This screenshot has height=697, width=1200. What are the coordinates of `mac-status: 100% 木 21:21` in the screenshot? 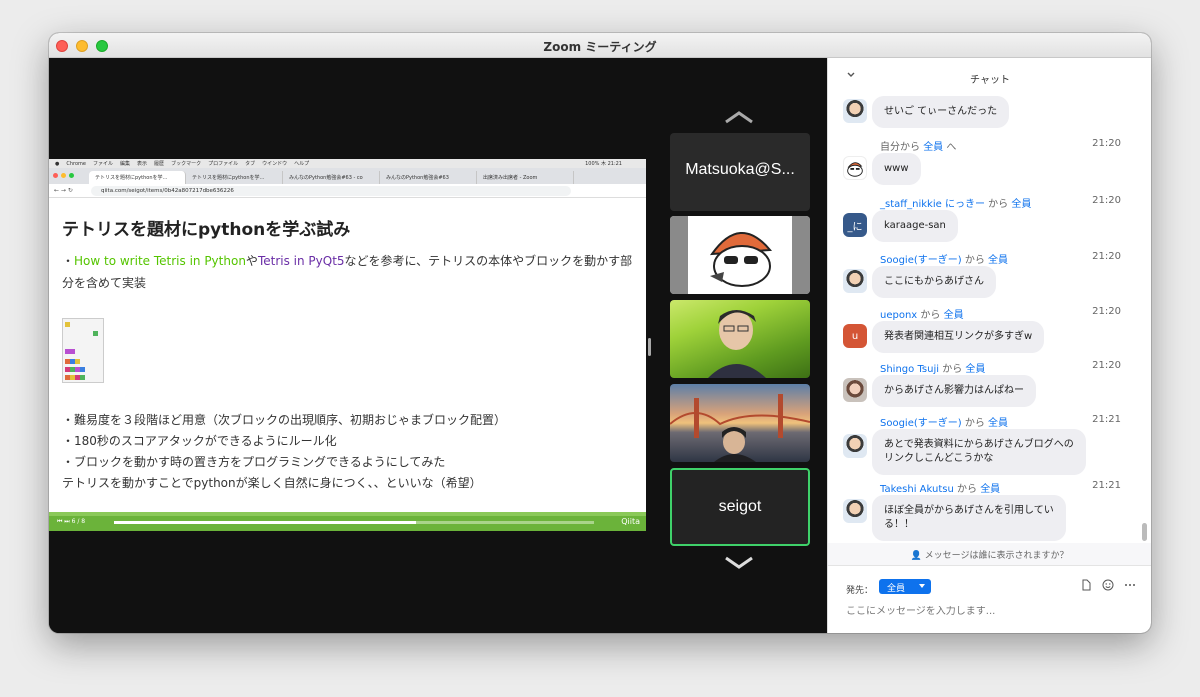 It's located at (603, 164).